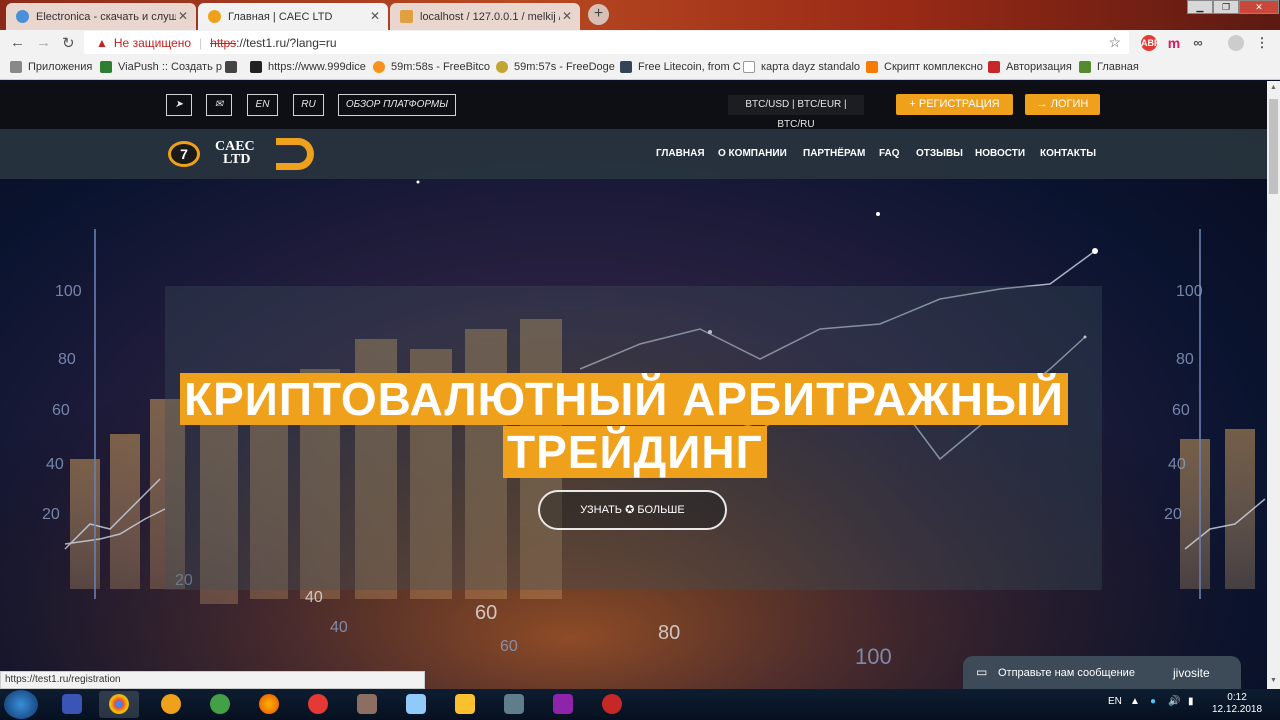 The width and height of the screenshot is (1280, 720). What do you see at coordinates (1062, 104) in the screenshot?
I see `login-button: → ЛОГИН` at bounding box center [1062, 104].